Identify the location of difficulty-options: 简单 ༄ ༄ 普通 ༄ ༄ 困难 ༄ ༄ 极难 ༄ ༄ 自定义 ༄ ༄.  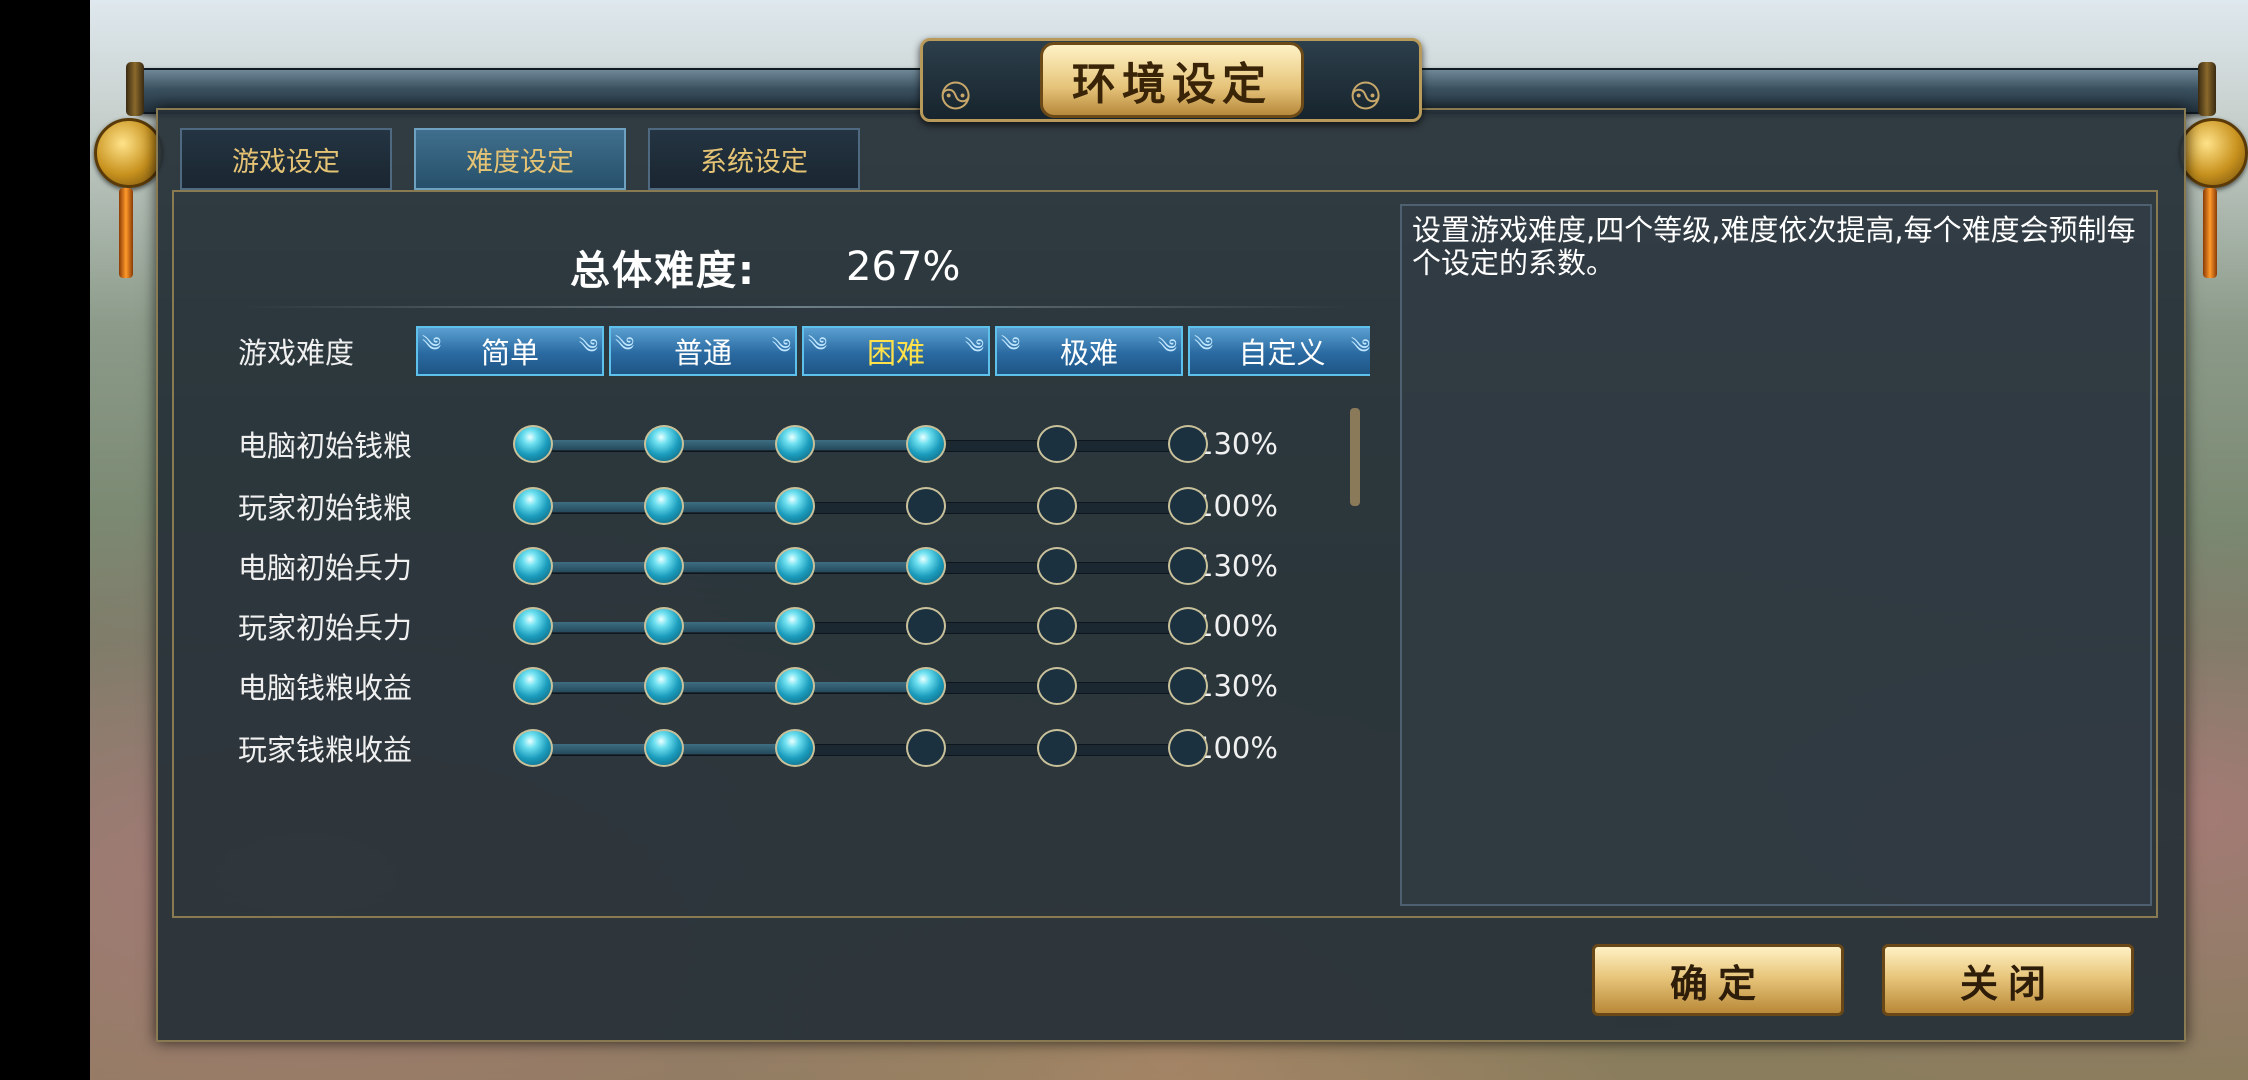
(893, 351).